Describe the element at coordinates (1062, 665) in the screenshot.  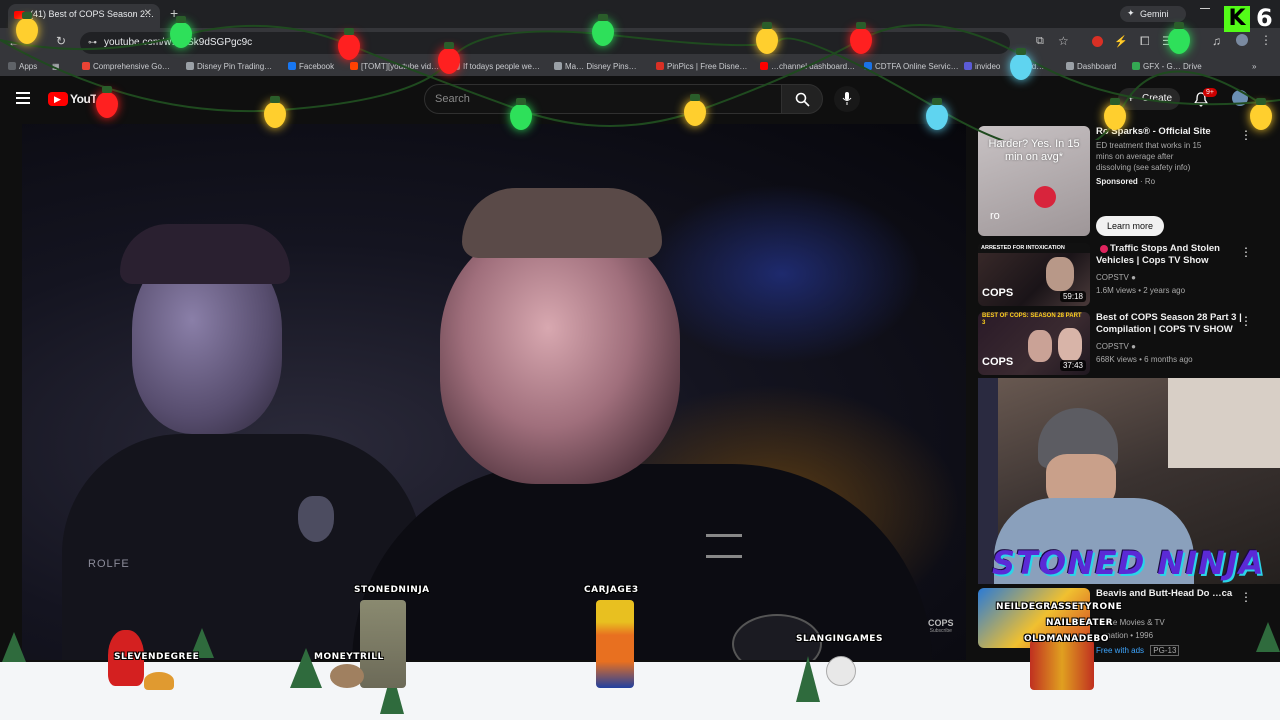
I see `fighter-sprite` at that location.